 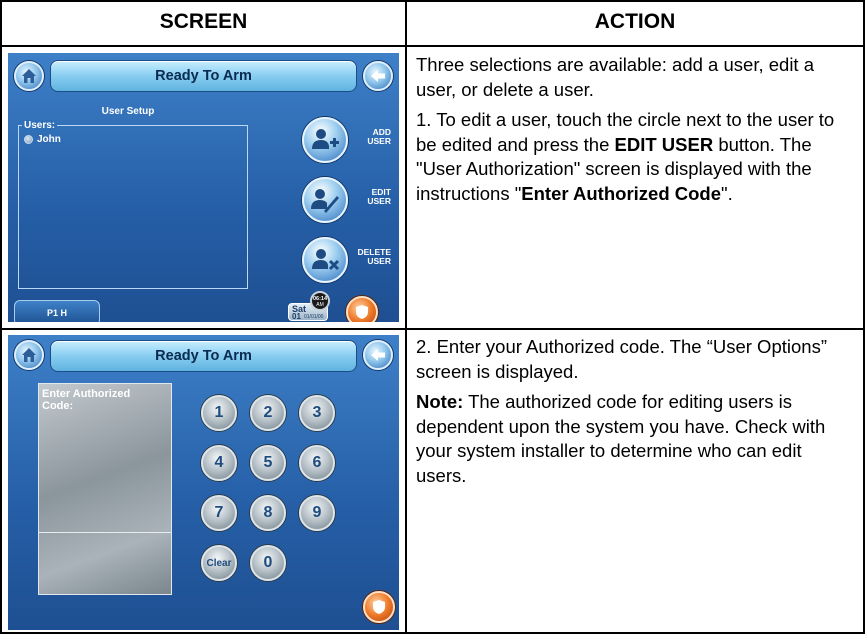 What do you see at coordinates (219, 413) in the screenshot?
I see `keypad-key-1: 1` at bounding box center [219, 413].